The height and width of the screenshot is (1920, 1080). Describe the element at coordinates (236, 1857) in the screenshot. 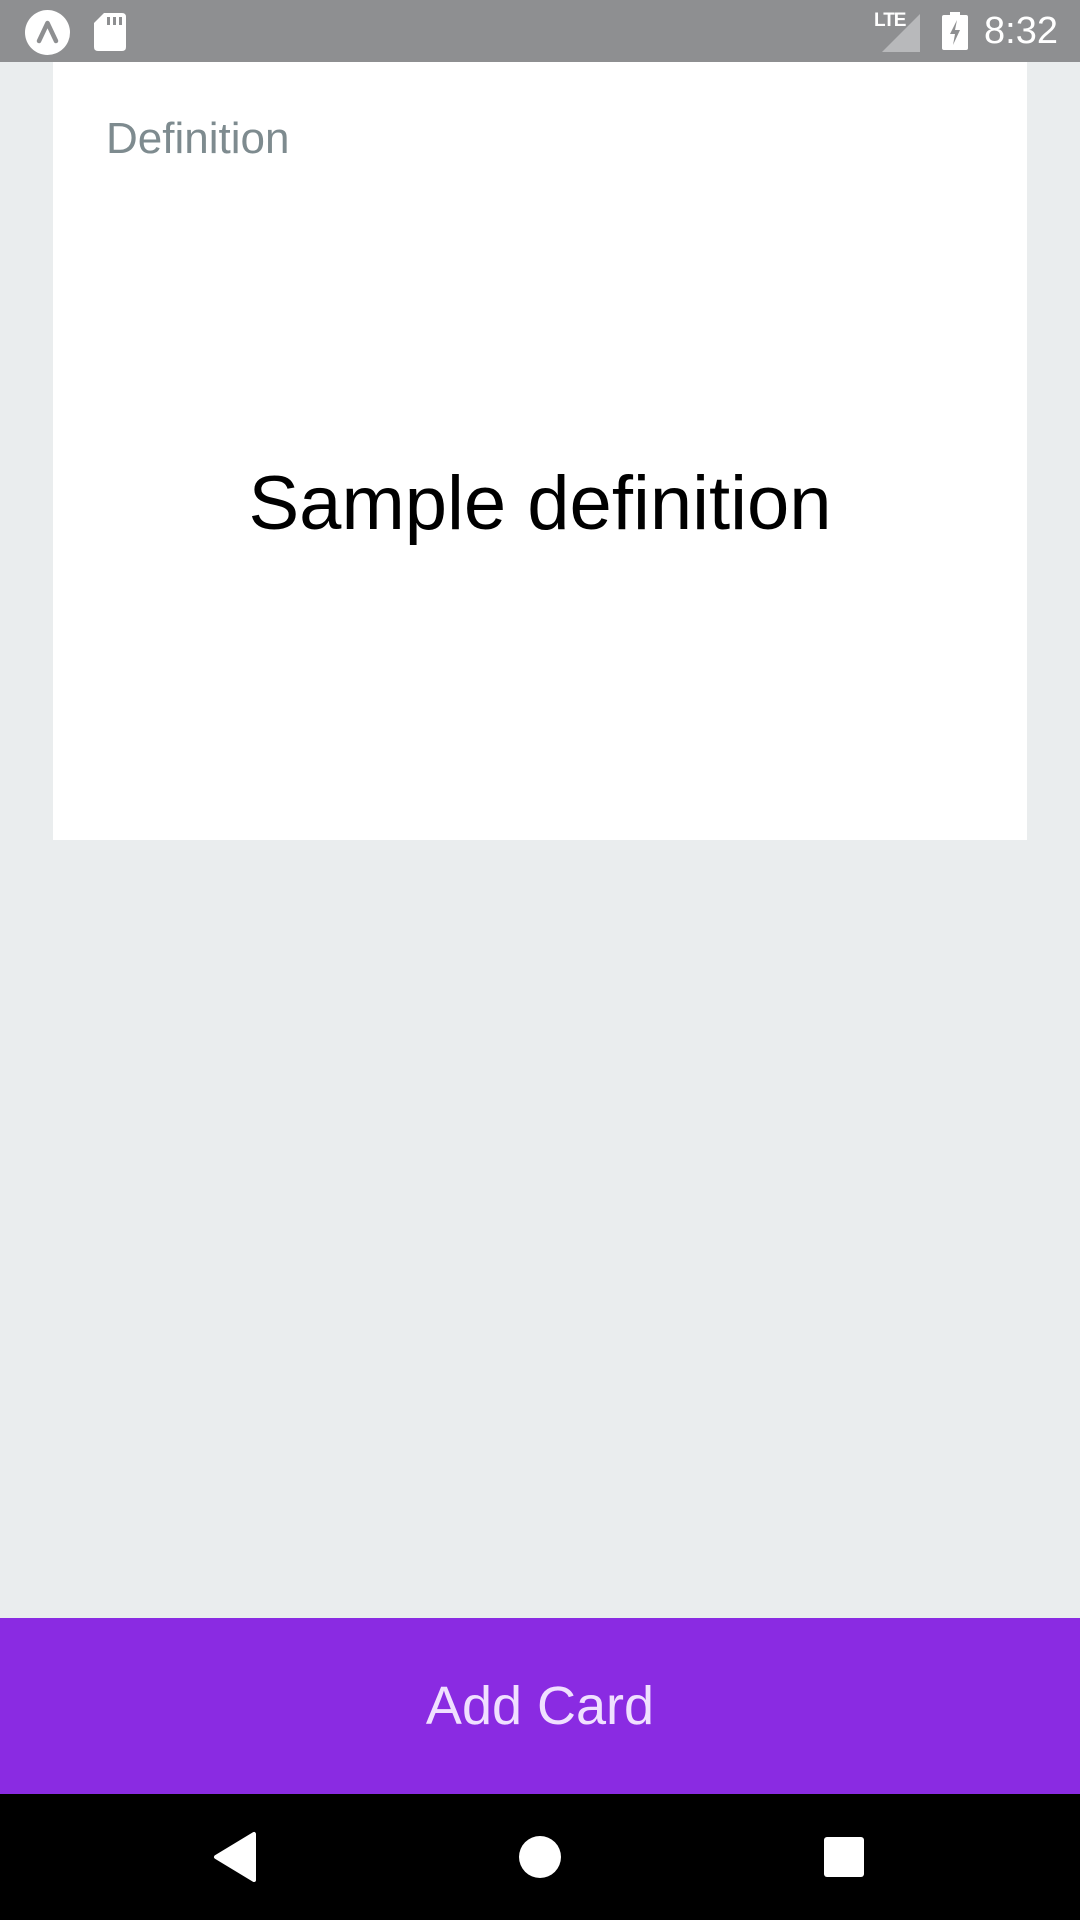

I see `back-triangle-icon` at that location.